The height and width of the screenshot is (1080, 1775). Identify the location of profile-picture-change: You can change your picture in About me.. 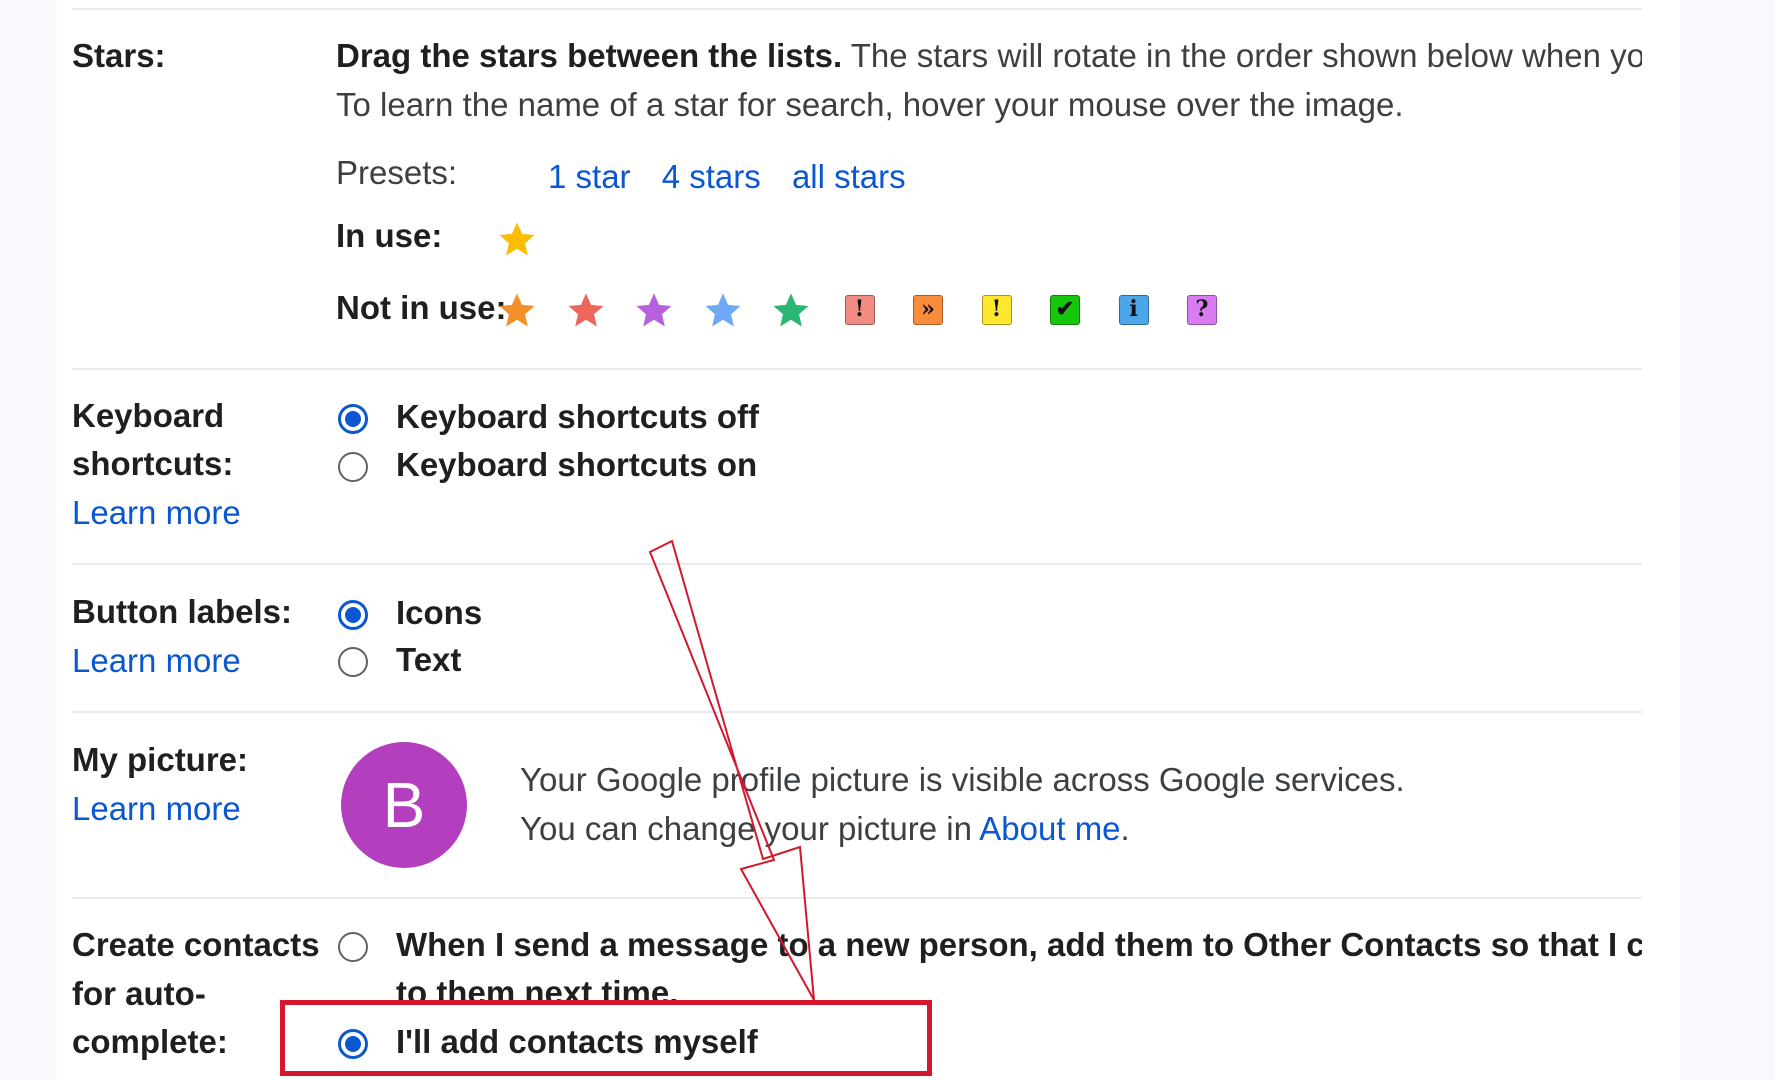
(825, 828).